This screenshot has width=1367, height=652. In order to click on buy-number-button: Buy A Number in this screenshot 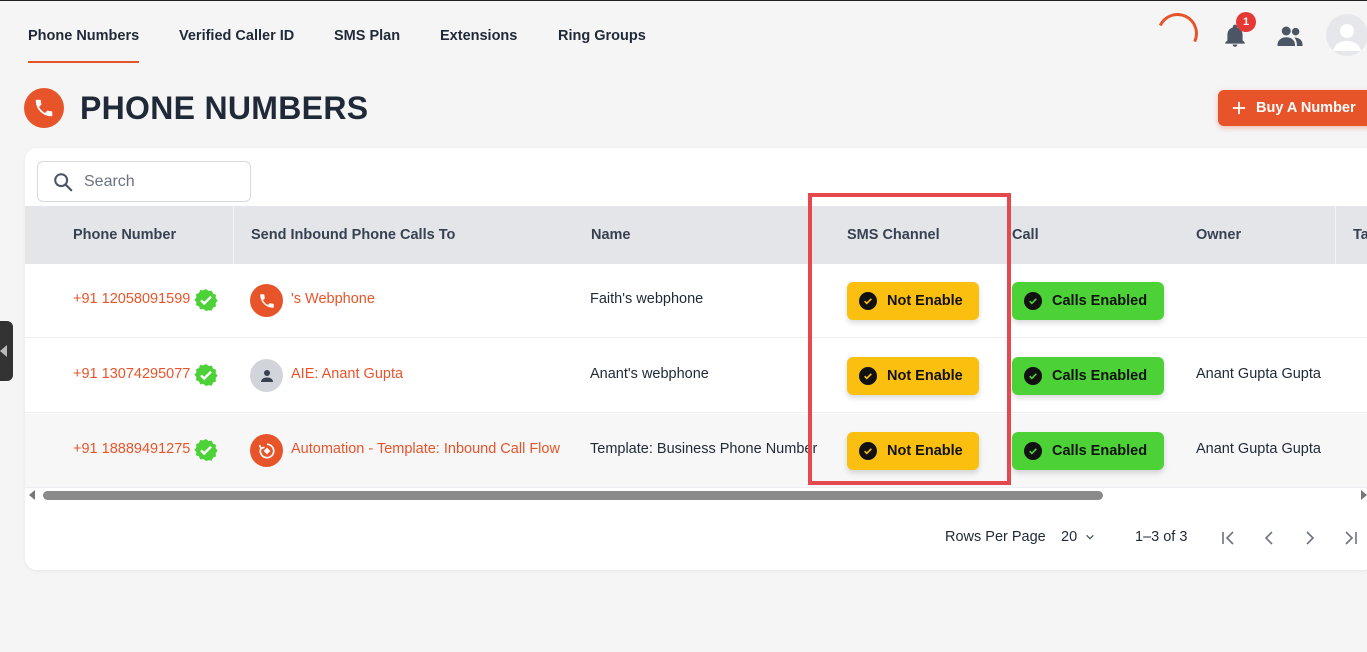, I will do `click(1292, 108)`.